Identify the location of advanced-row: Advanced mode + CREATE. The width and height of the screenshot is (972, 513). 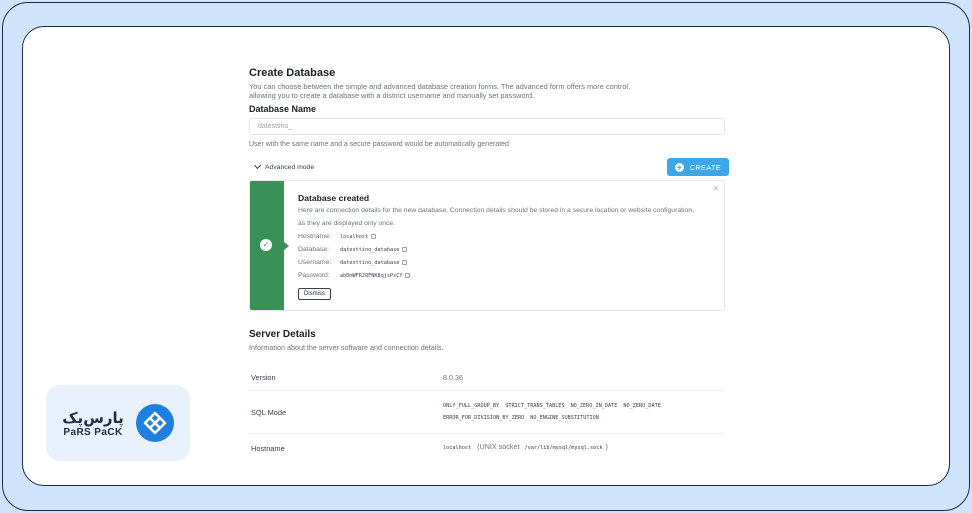
(489, 167).